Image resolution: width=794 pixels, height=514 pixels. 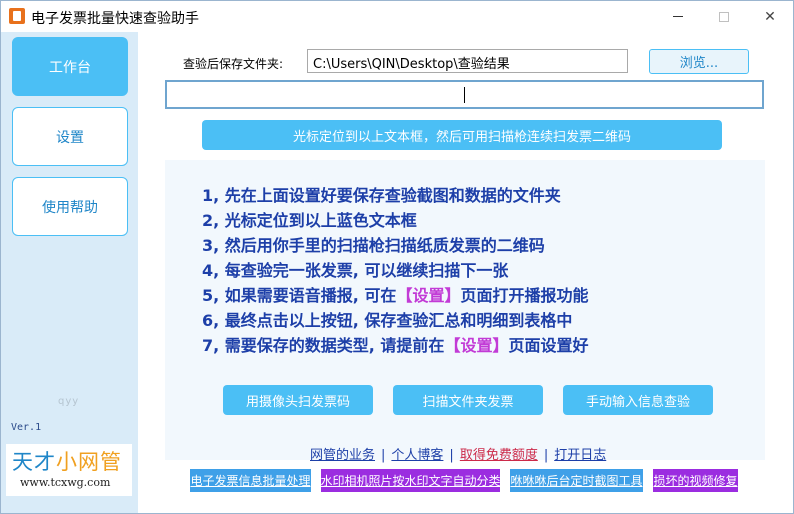 I want to click on instruction-item: 7, 需要保存的数据类型, 请提前在【设置】页面设置好, so click(x=395, y=345).